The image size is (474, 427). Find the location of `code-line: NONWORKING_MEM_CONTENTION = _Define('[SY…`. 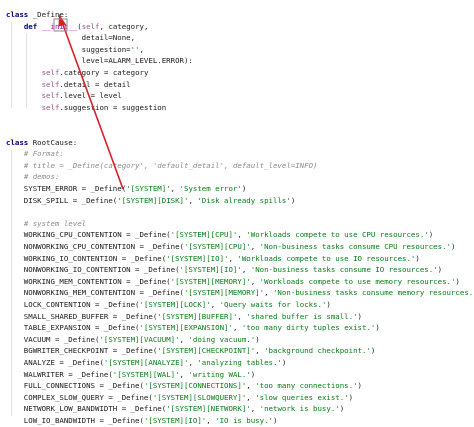

code-line: NONWORKING_MEM_CONTENTION = _Define('[SY… is located at coordinates (240, 293).